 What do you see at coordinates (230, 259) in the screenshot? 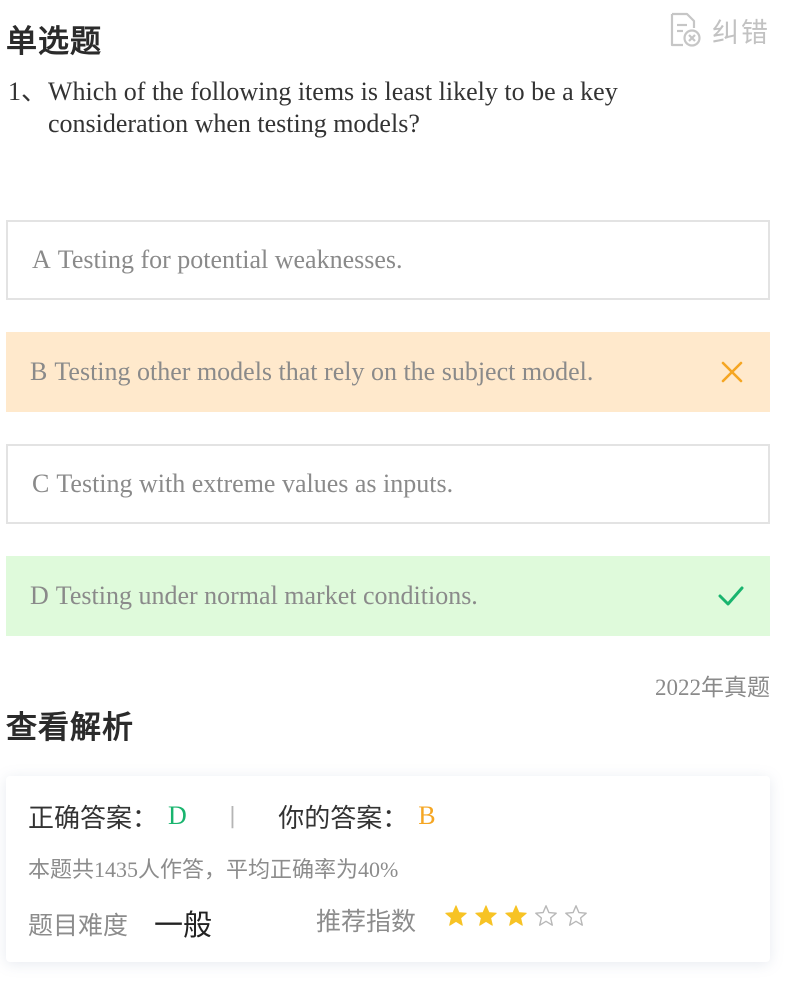
I see `option-text: Testing for potential weaknesses.` at bounding box center [230, 259].